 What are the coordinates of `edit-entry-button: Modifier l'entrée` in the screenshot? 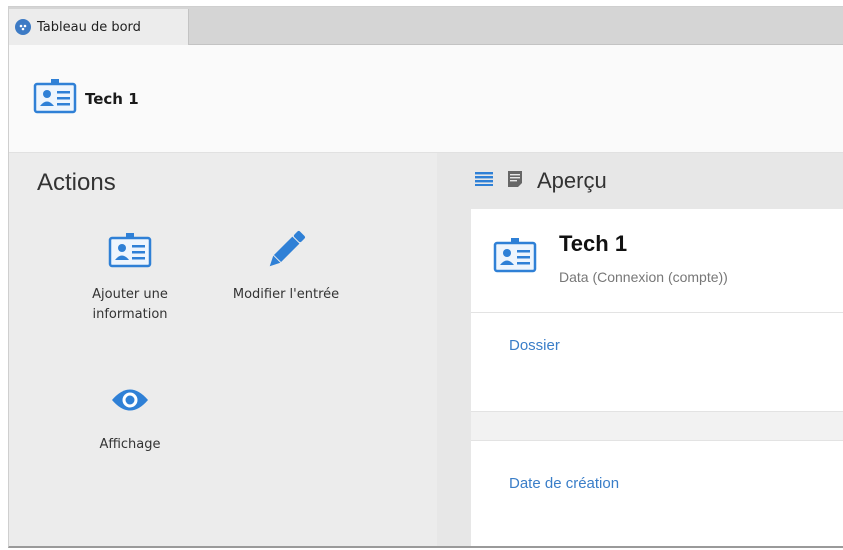 It's located at (286, 265).